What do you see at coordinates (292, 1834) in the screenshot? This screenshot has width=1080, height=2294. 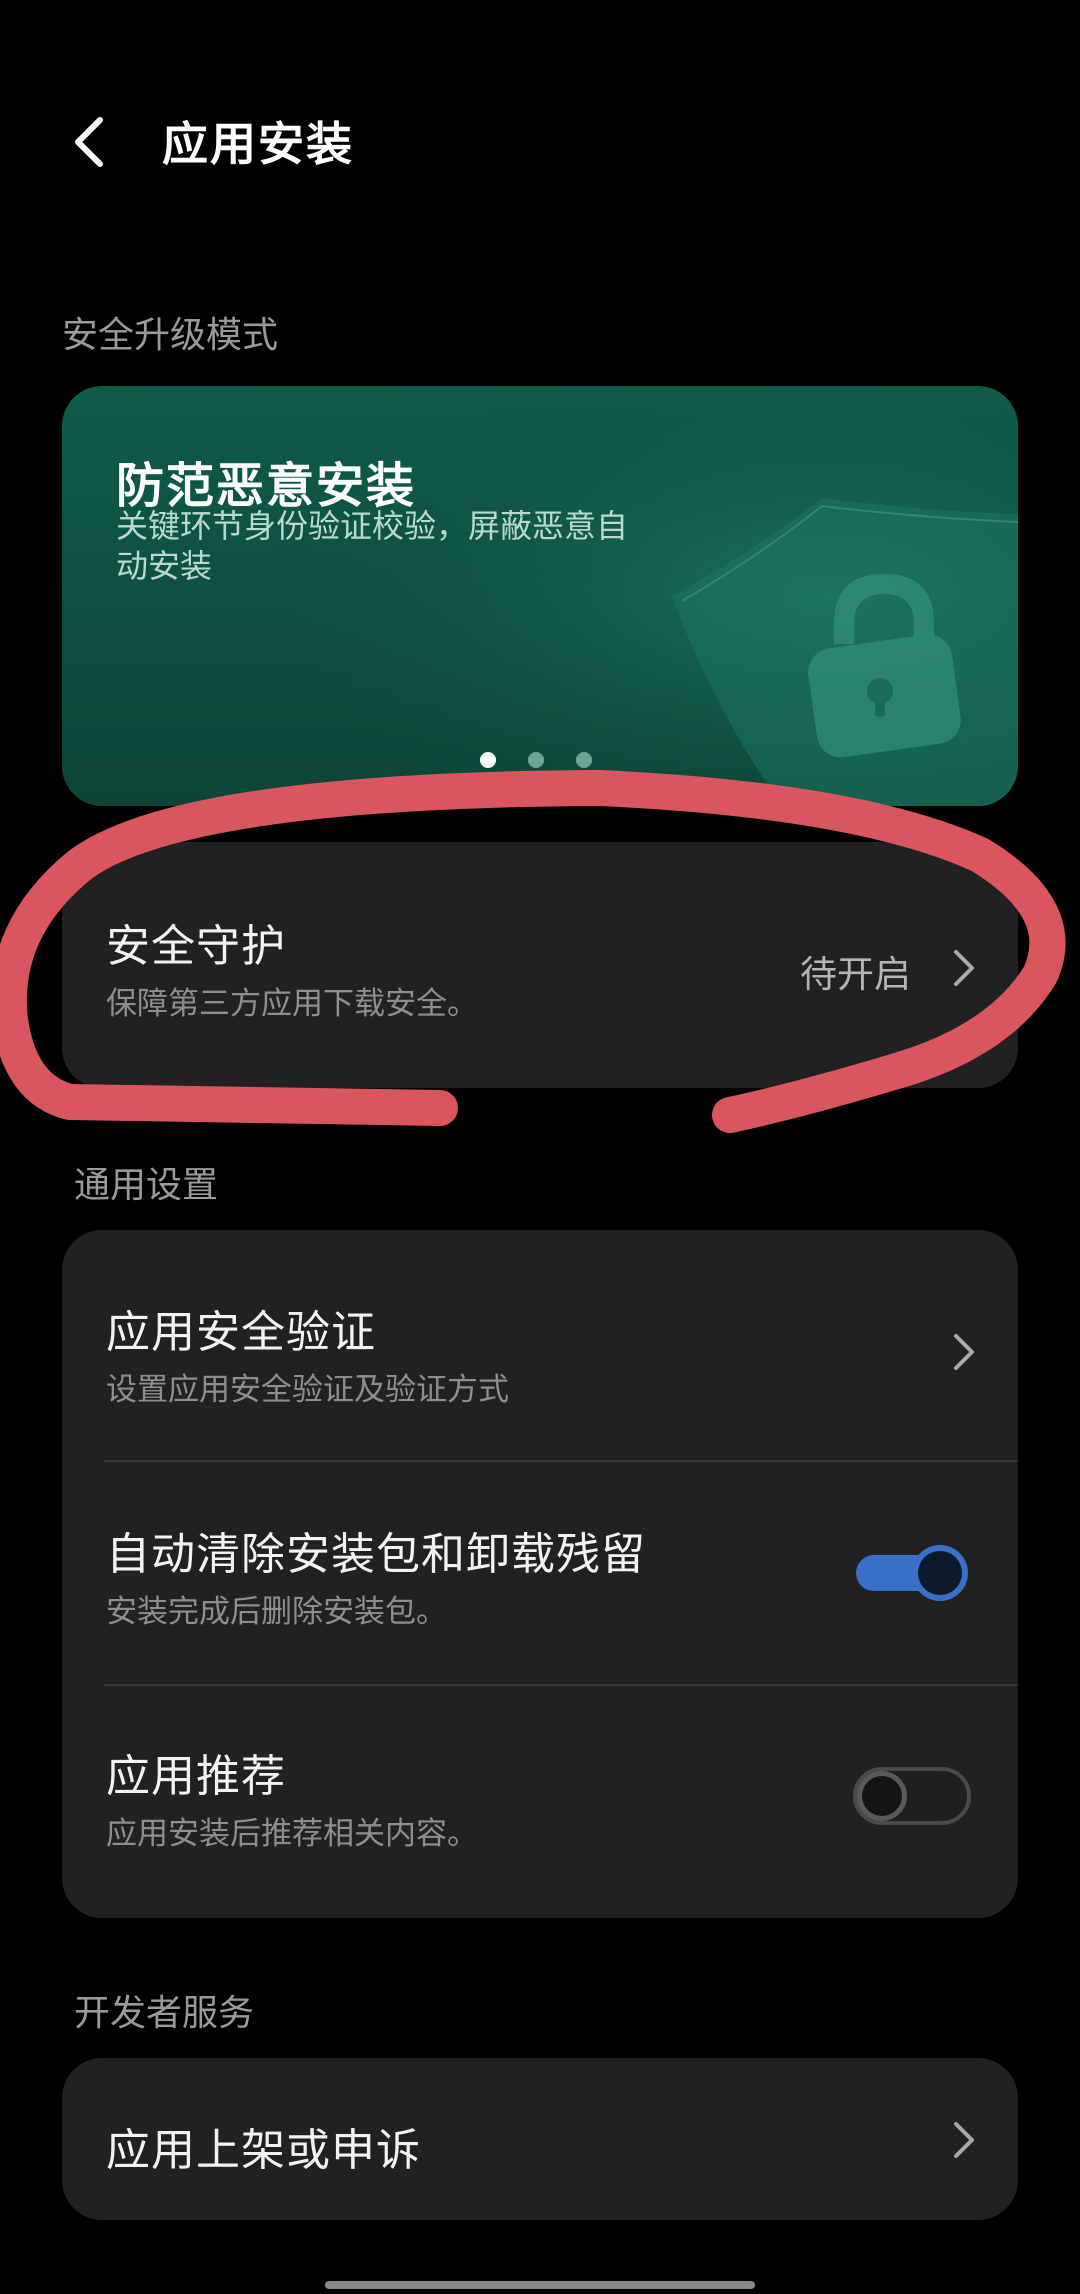 I see `app-recommend-subtitle: 应用安装后推荐相关内容。` at bounding box center [292, 1834].